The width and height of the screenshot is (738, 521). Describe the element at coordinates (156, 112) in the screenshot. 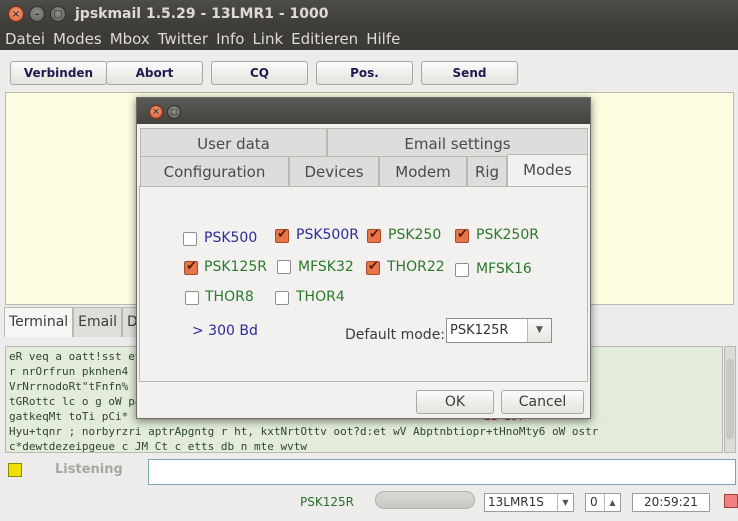

I see `dialog-close-icon: ×` at that location.